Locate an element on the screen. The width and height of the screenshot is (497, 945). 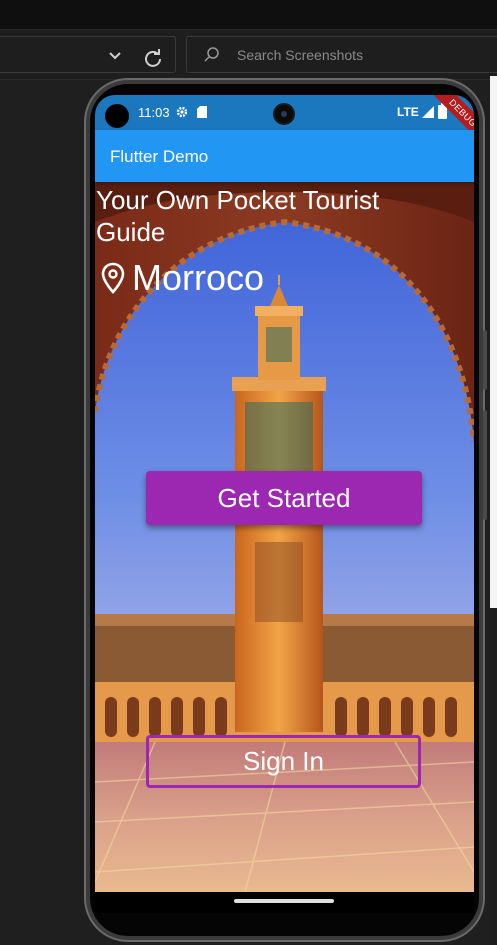
side-panel is located at coordinates (493, 342).